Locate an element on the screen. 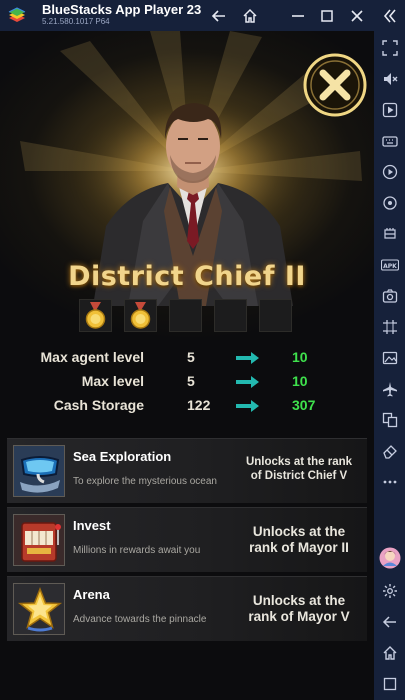  apk-button: APK is located at coordinates (389, 264).